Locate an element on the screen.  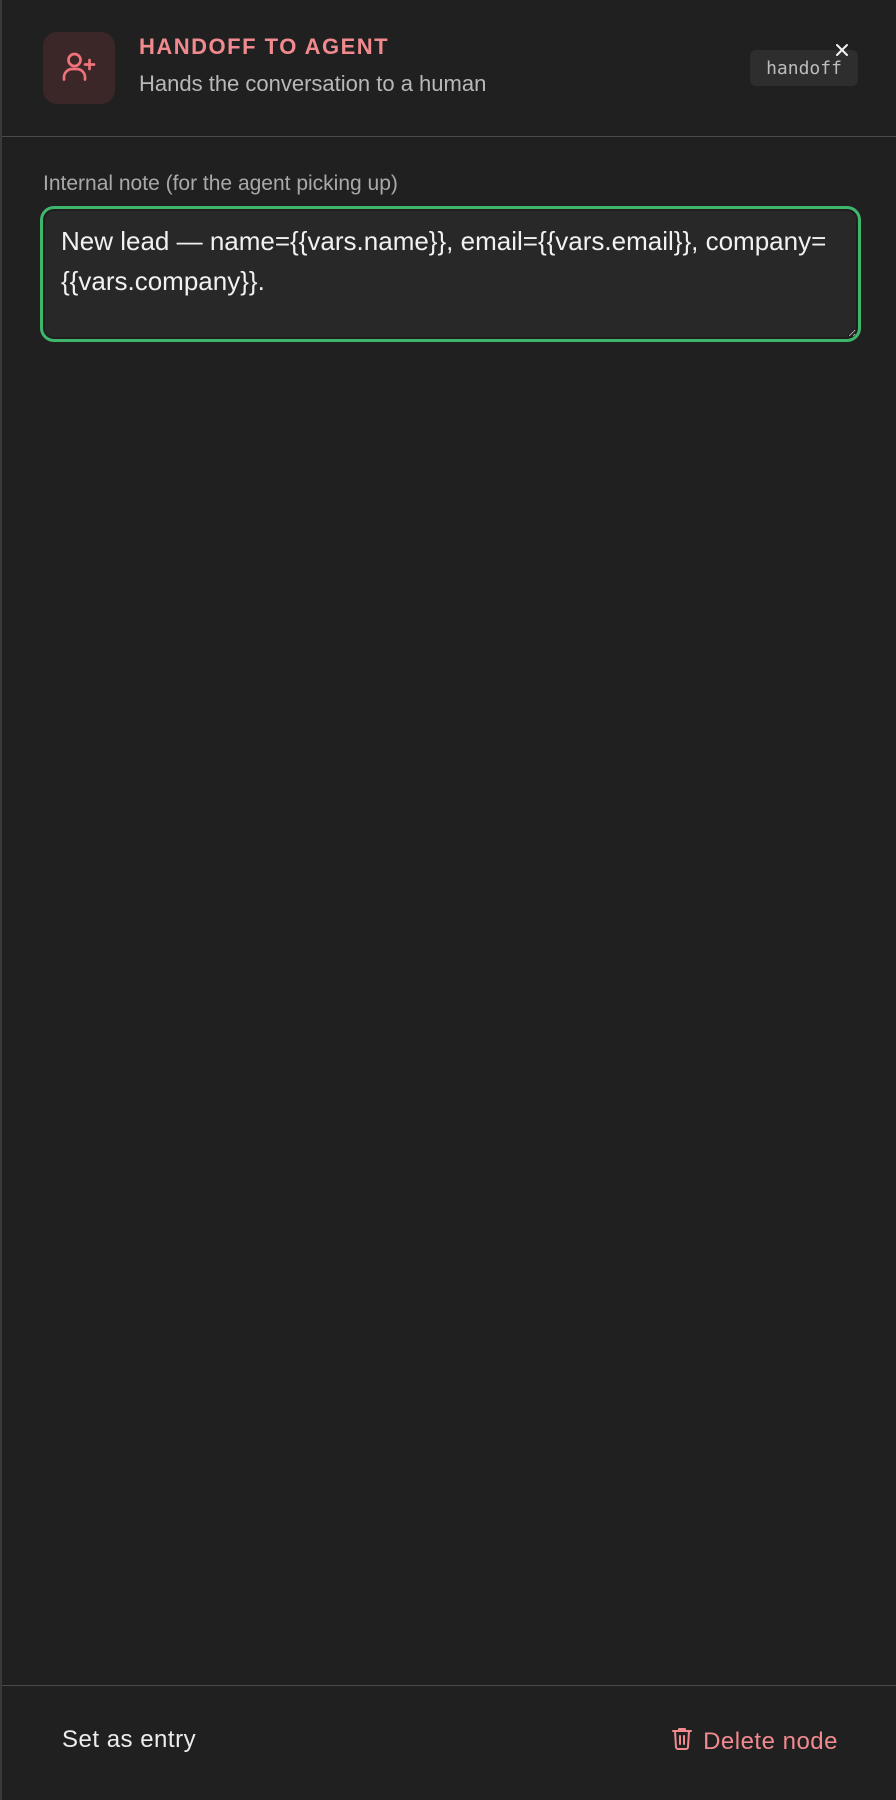
set-as-entry-button: Set as entry is located at coordinates (129, 1740).